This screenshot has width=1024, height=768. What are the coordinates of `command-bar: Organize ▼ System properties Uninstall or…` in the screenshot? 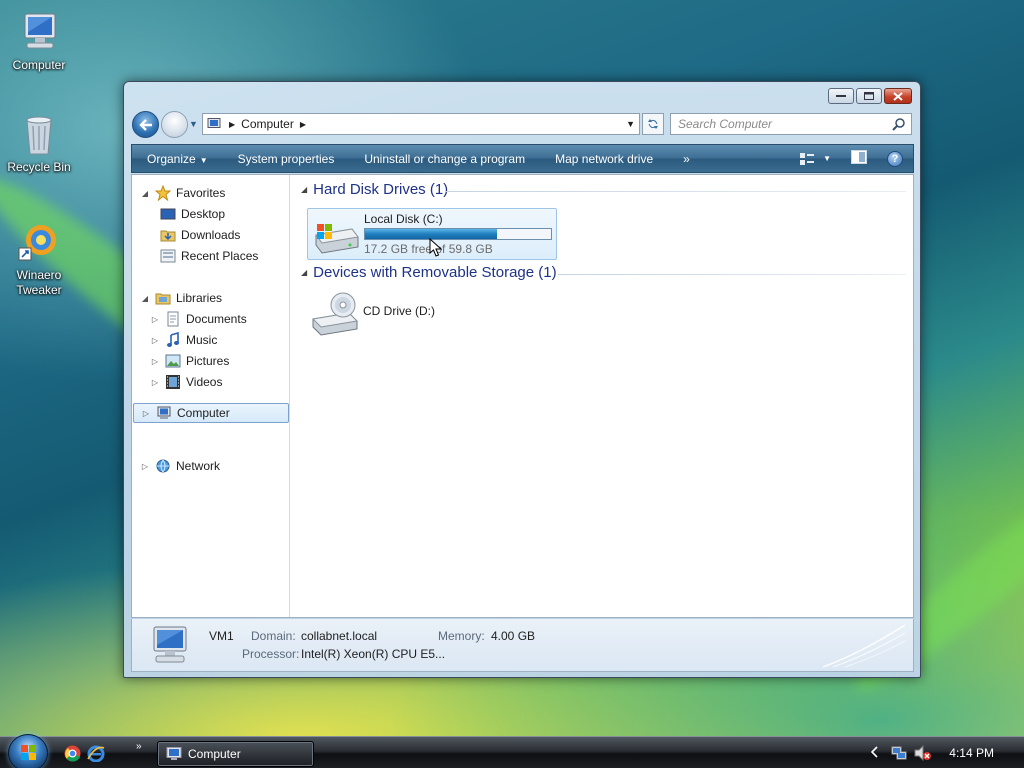 It's located at (522, 158).